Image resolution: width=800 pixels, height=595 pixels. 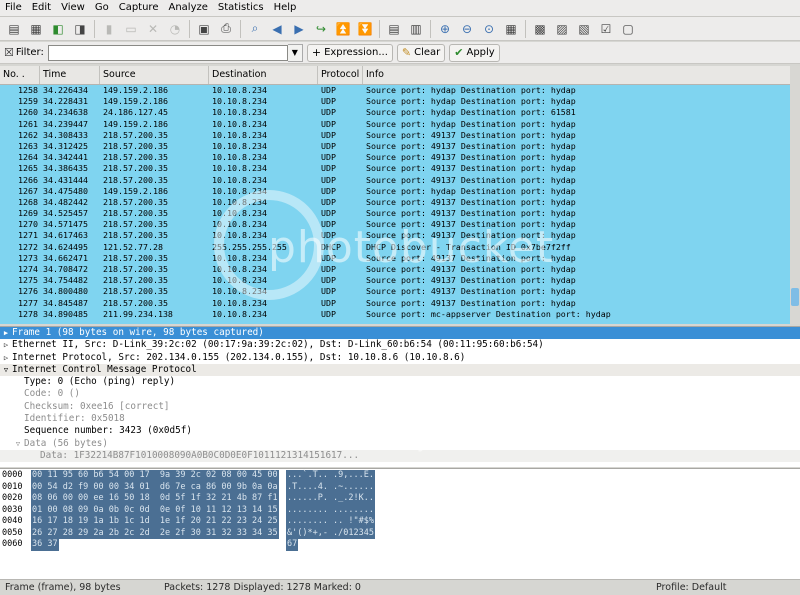 I want to click on column-header-time: Time, so click(x=70, y=75).